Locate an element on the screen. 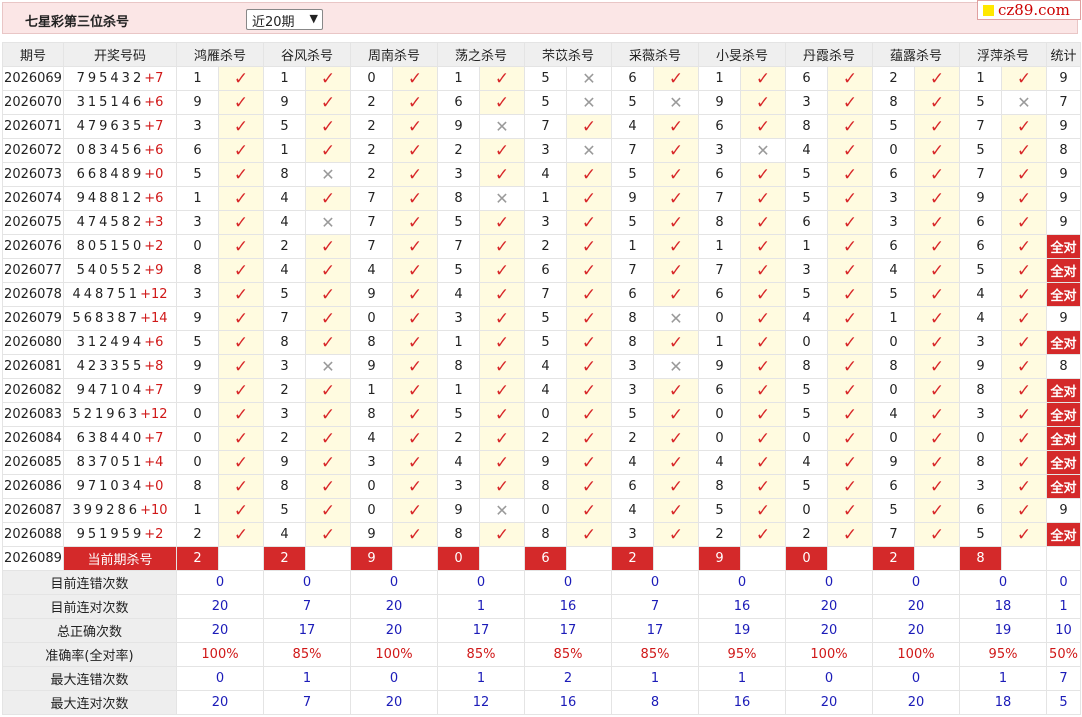 This screenshot has width=1082, height=717. draw-digits: 947104 is located at coordinates (110, 390).